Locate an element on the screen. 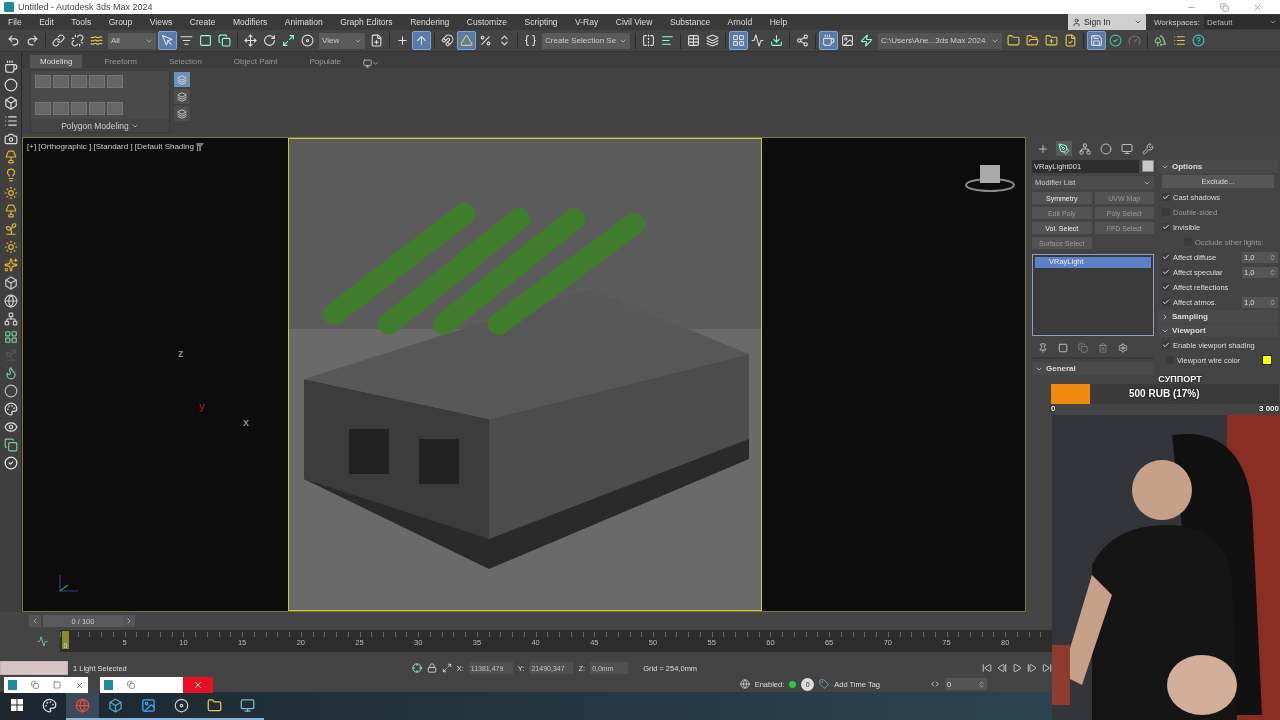 This screenshot has height=720, width=1280. nodes-icon is located at coordinates (802, 40).